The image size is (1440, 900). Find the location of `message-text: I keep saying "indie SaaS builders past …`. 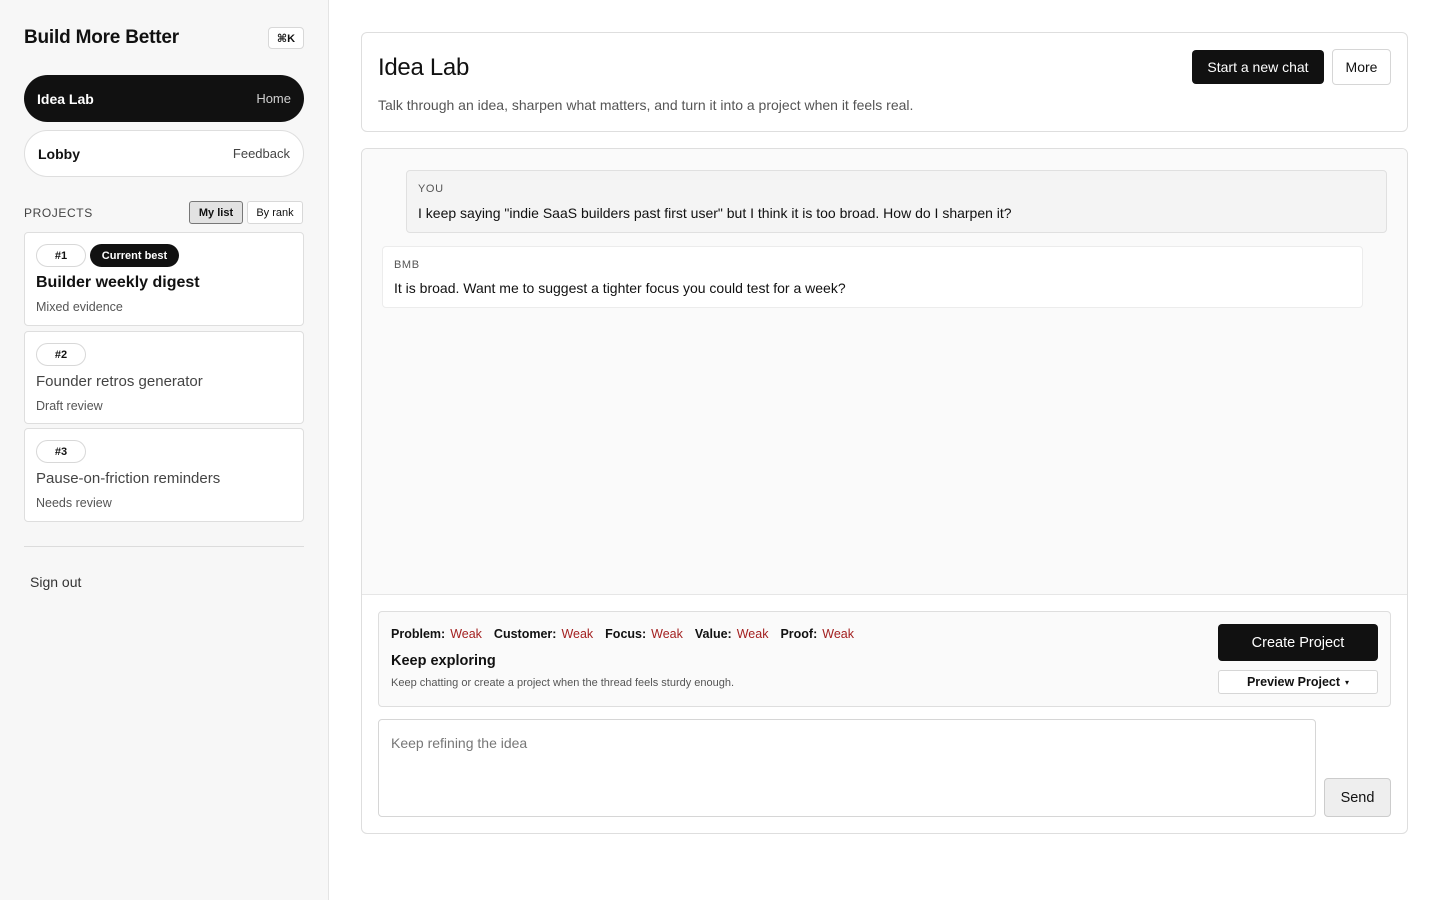

message-text: I keep saying "indie SaaS builders past … is located at coordinates (715, 213).